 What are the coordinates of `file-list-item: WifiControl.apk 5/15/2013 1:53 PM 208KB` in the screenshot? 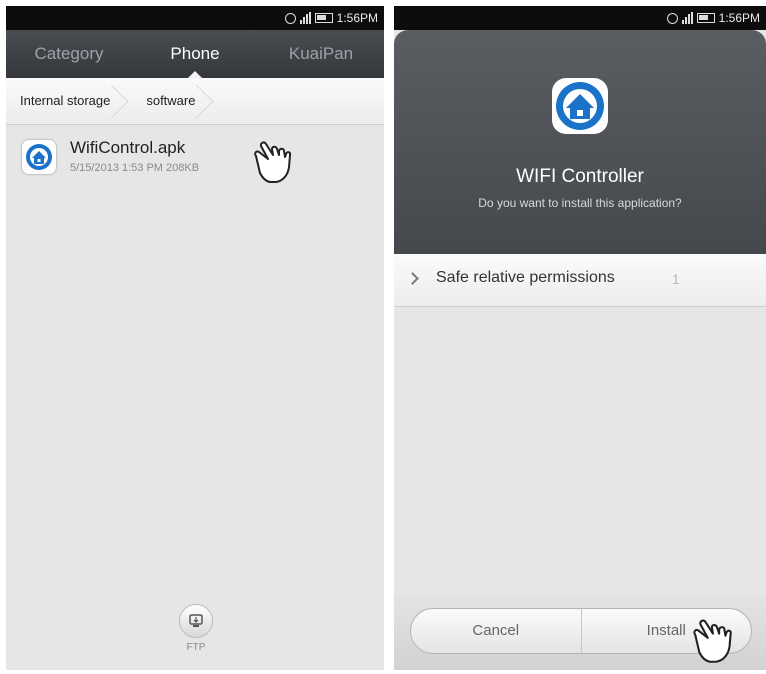 It's located at (195, 156).